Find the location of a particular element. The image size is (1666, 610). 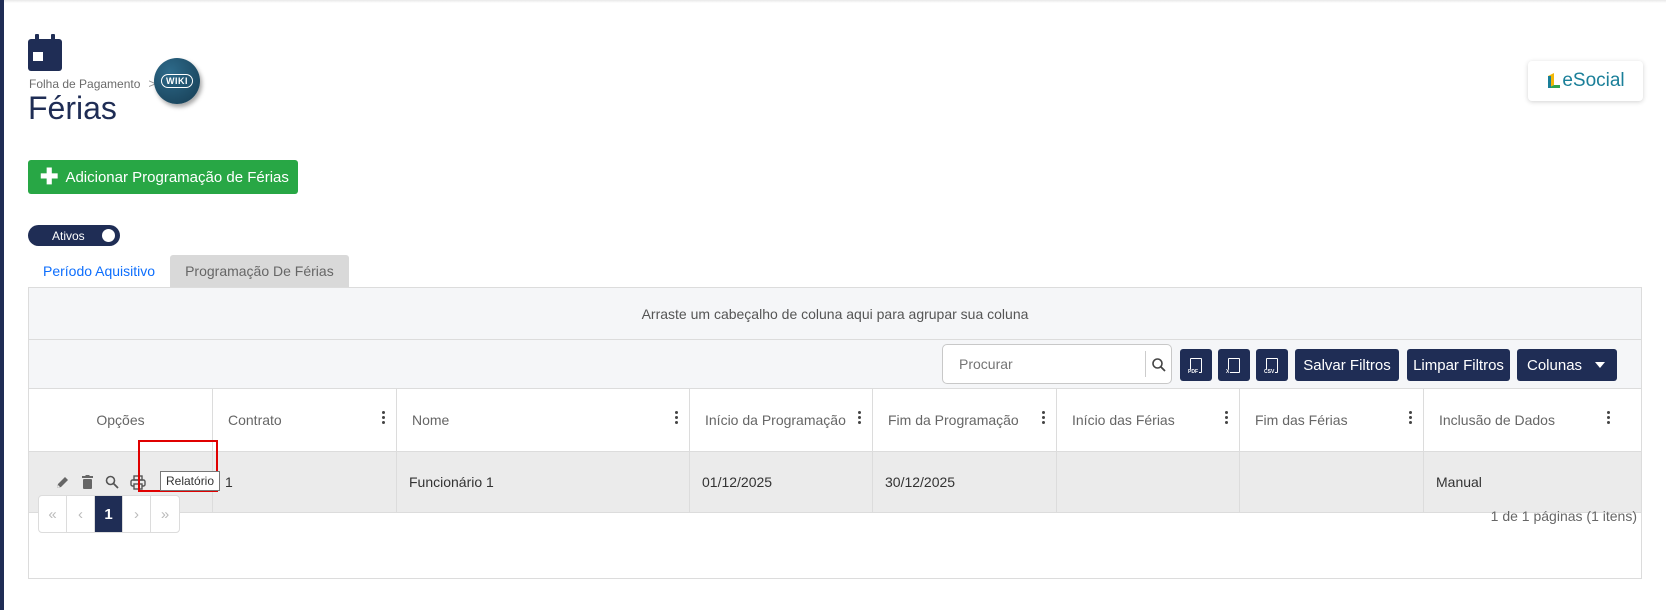

search-input is located at coordinates (1043, 364).